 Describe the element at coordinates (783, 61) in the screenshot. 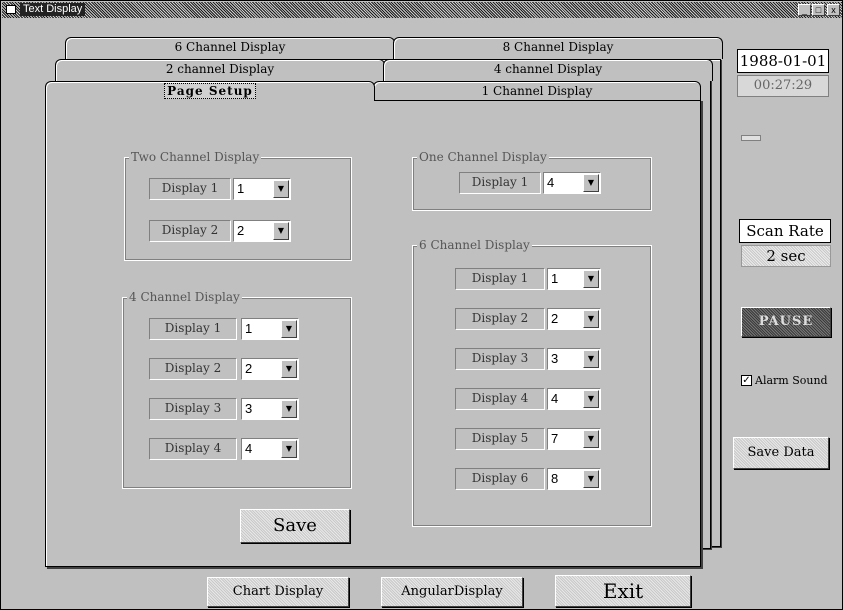

I see `date-display: 1988-01-01` at that location.